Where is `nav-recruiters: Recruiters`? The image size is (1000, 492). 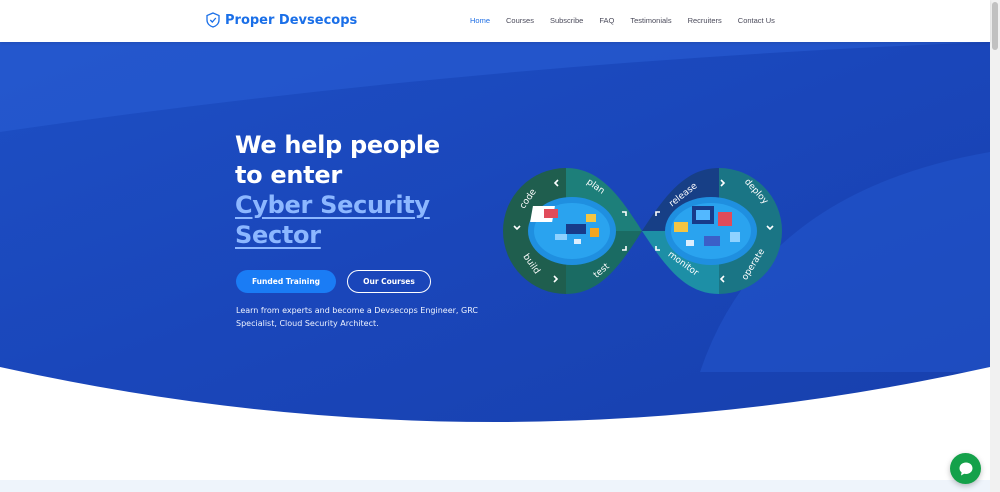
nav-recruiters: Recruiters is located at coordinates (705, 20).